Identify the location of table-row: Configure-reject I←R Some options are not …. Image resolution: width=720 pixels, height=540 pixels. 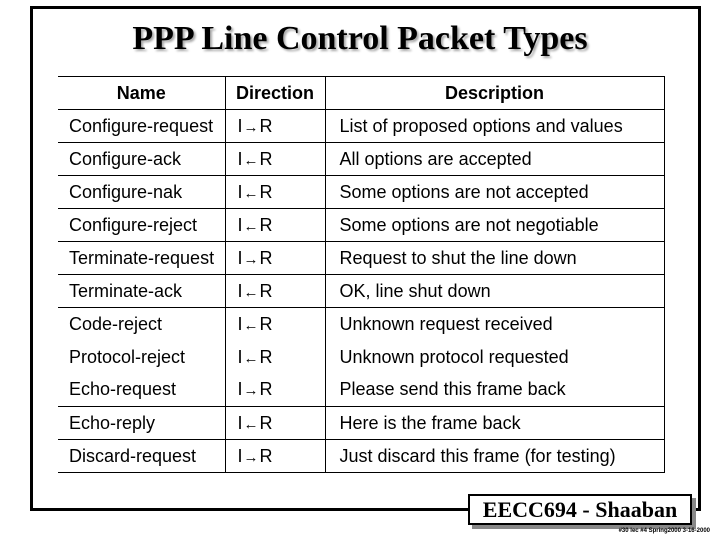
(361, 225).